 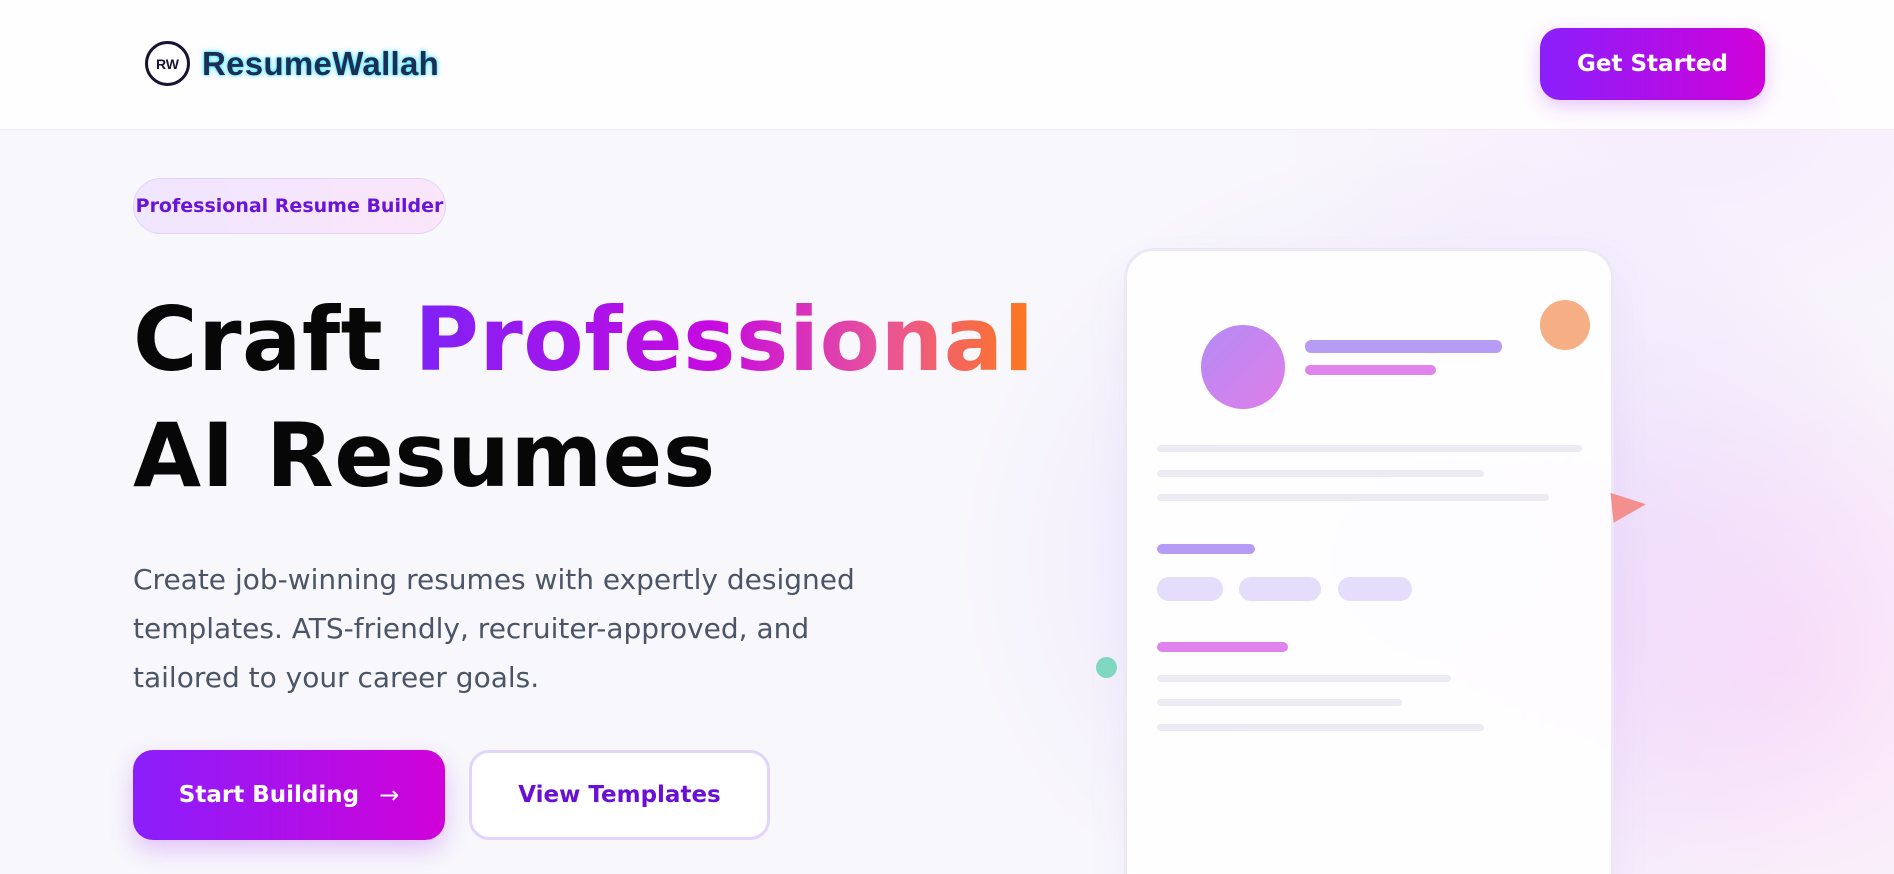 What do you see at coordinates (274, 339) in the screenshot?
I see `headline-part1: Craft` at bounding box center [274, 339].